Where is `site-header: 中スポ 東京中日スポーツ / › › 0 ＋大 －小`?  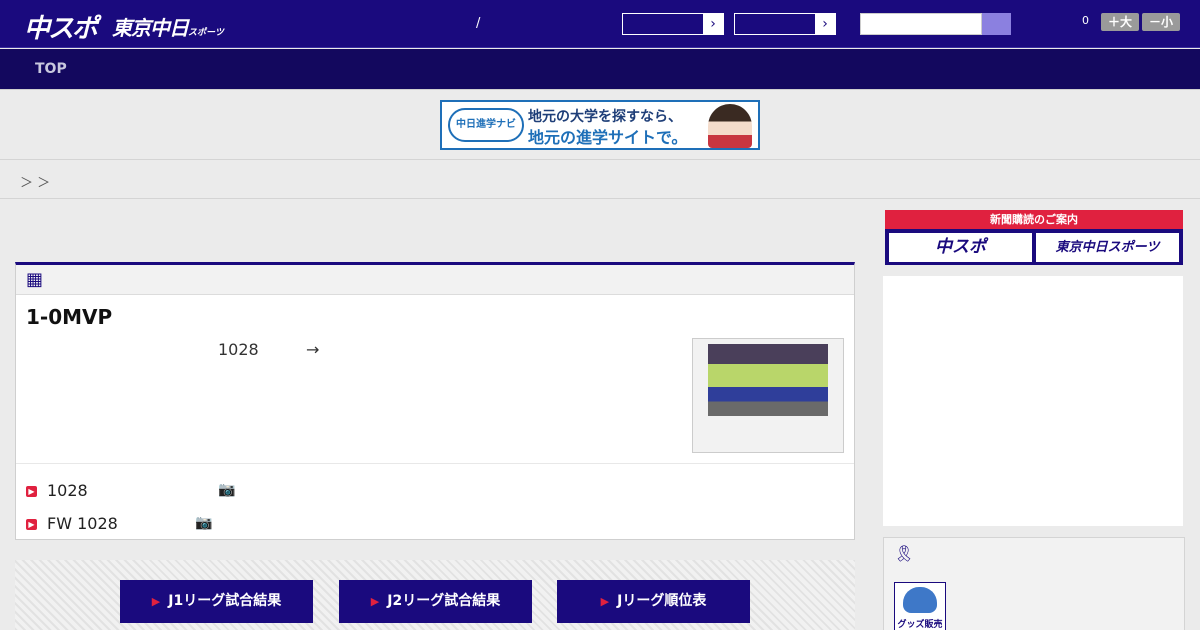 site-header: 中スポ 東京中日スポーツ / › › 0 ＋大 －小 is located at coordinates (600, 24).